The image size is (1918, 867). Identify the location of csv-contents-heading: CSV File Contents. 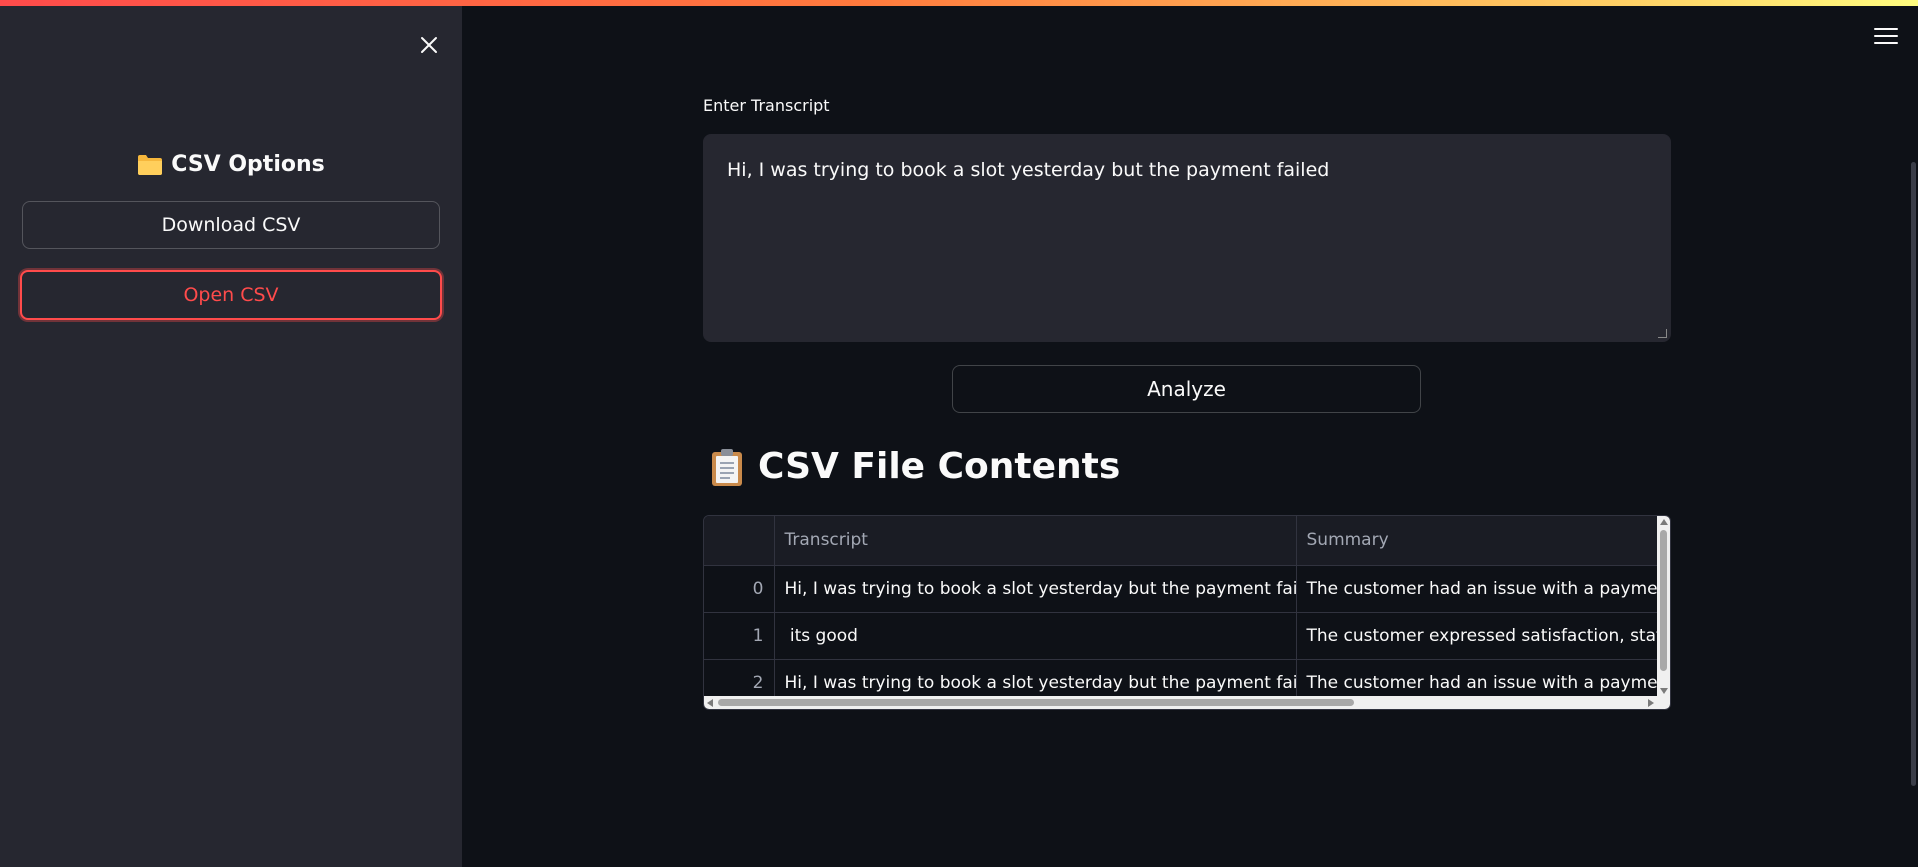
(915, 466).